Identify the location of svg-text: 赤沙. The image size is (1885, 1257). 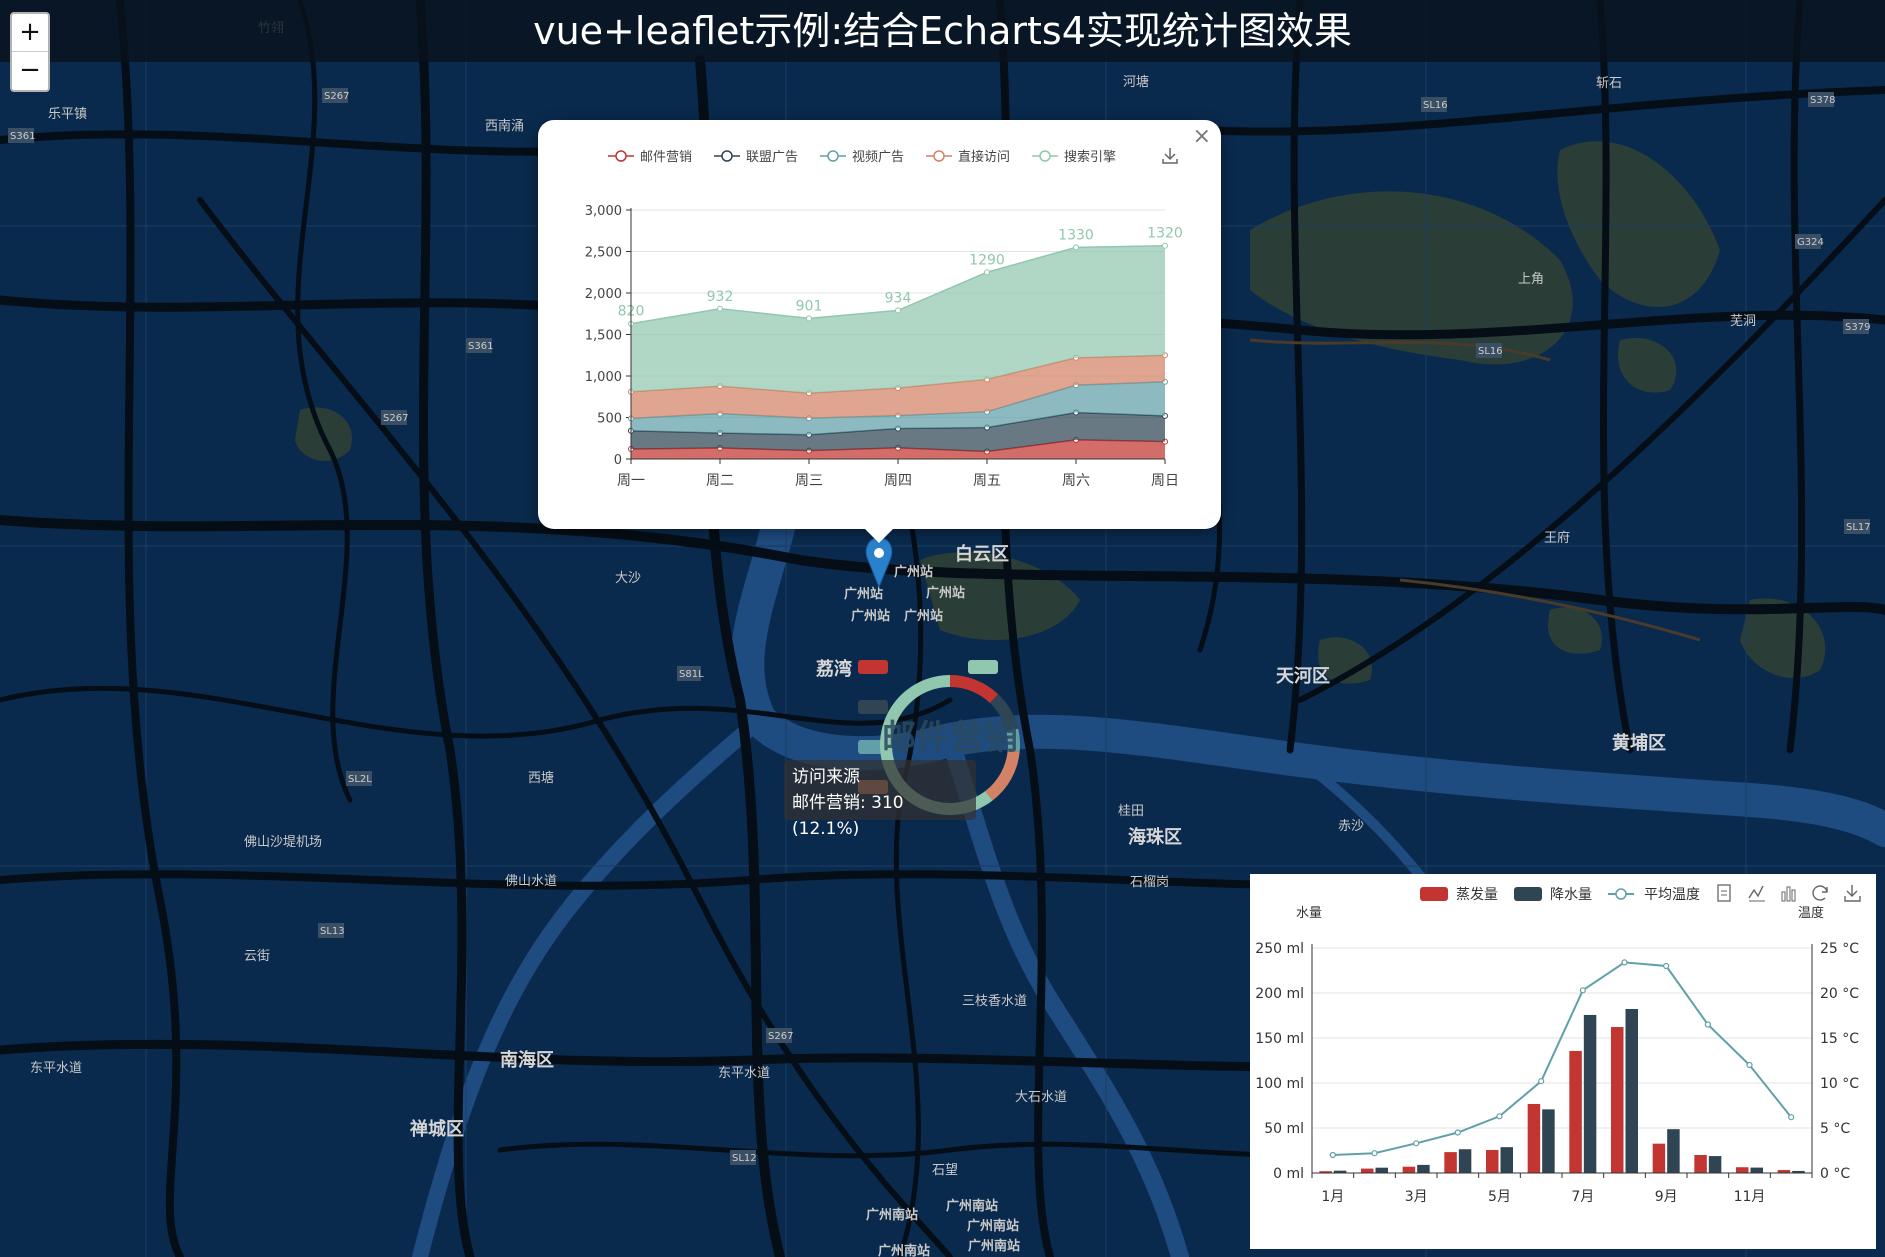
(1351, 826).